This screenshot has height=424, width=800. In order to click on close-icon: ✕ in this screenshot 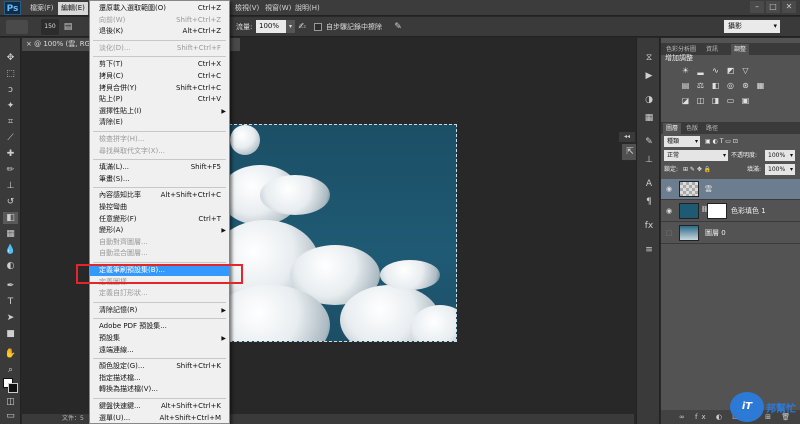, I will do `click(789, 7)`.